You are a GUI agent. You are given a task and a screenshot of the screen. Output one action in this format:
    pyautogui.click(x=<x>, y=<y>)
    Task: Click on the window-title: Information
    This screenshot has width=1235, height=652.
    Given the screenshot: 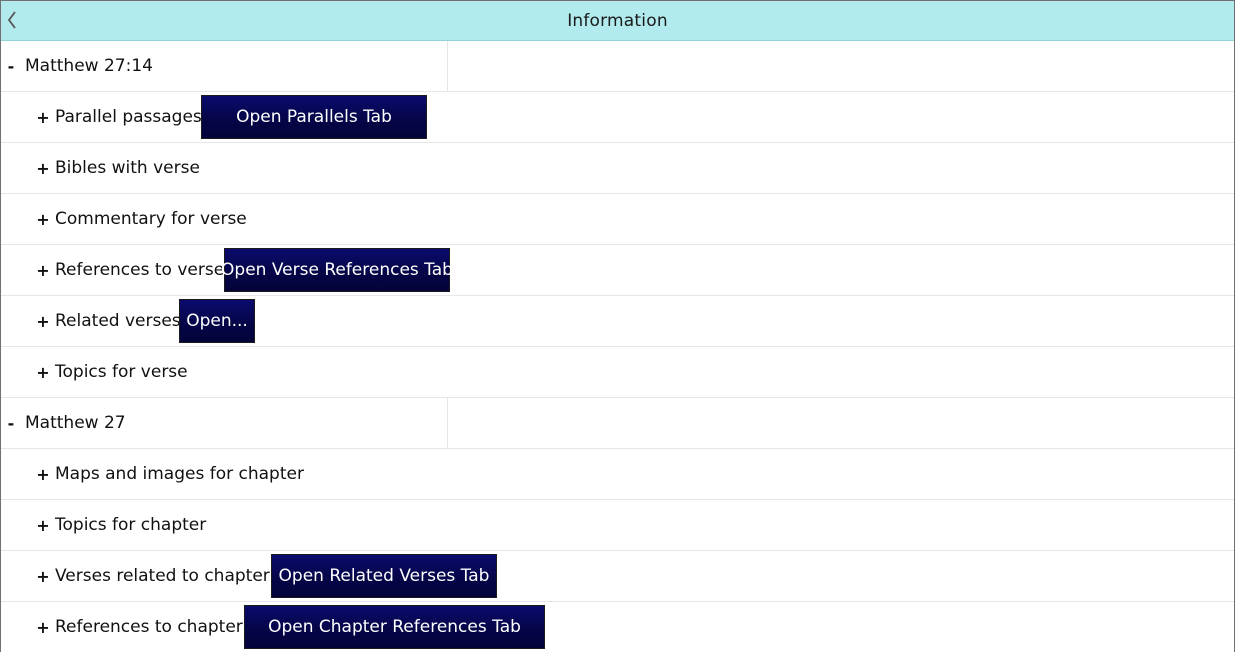 What is the action you would take?
    pyautogui.click(x=617, y=20)
    